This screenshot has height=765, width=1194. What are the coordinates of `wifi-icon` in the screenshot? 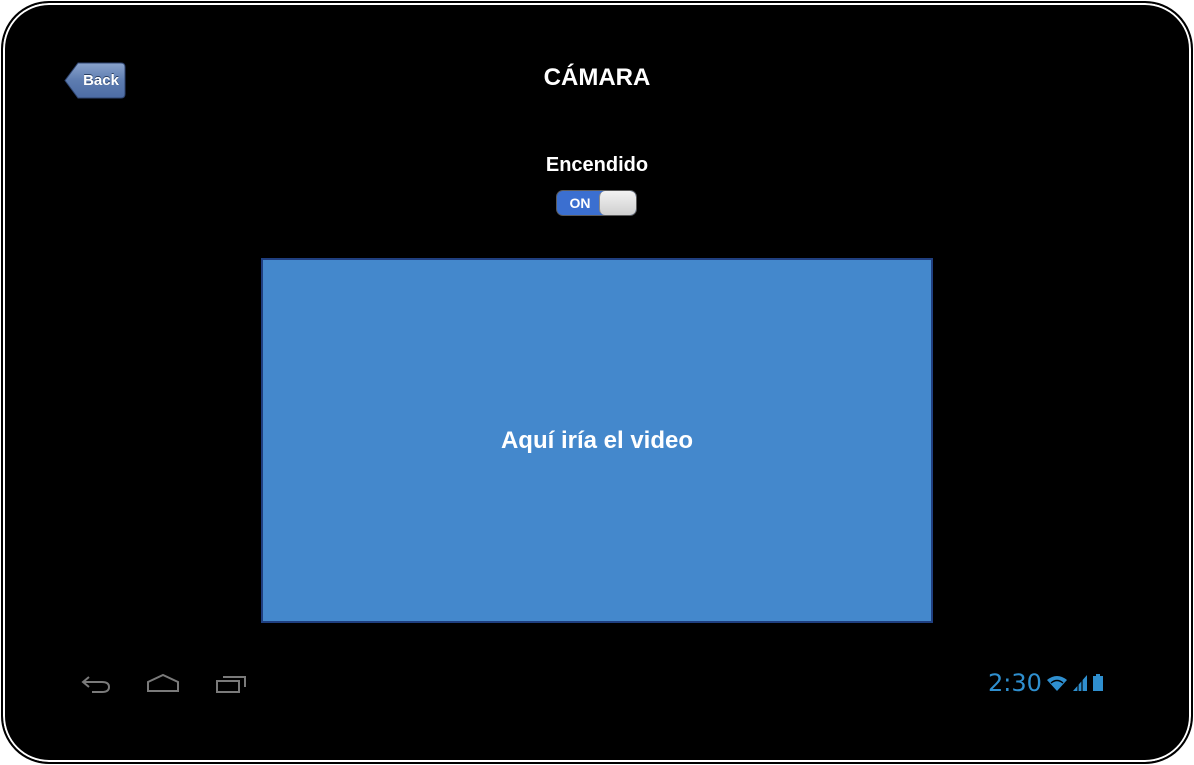 It's located at (1056, 683).